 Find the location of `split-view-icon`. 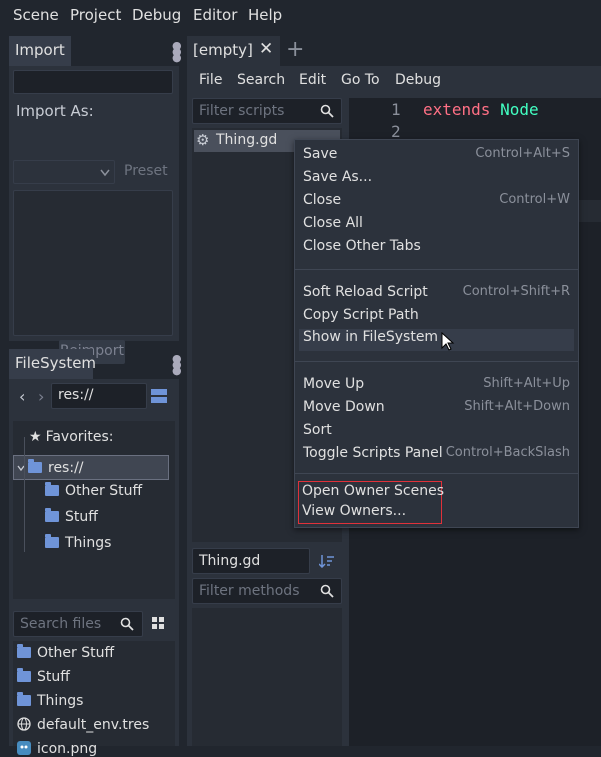

split-view-icon is located at coordinates (159, 396).